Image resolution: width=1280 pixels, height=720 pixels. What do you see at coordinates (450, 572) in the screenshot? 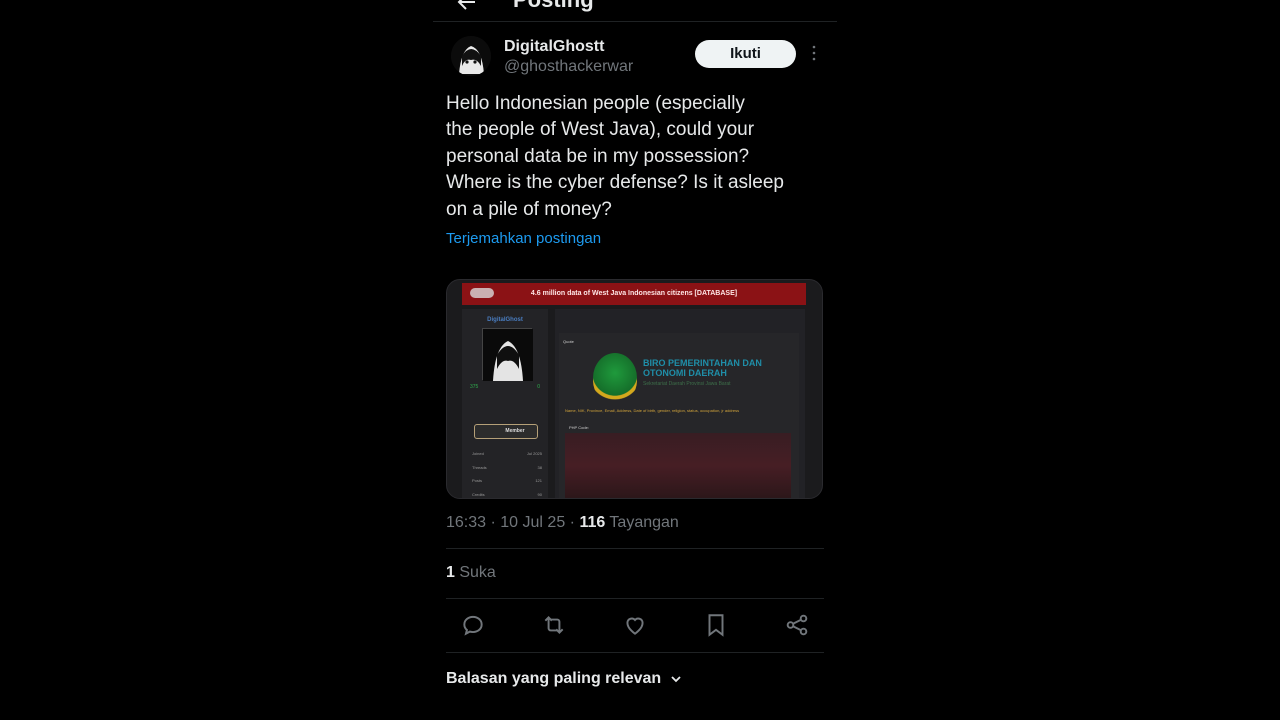
I see `like-count: 1` at bounding box center [450, 572].